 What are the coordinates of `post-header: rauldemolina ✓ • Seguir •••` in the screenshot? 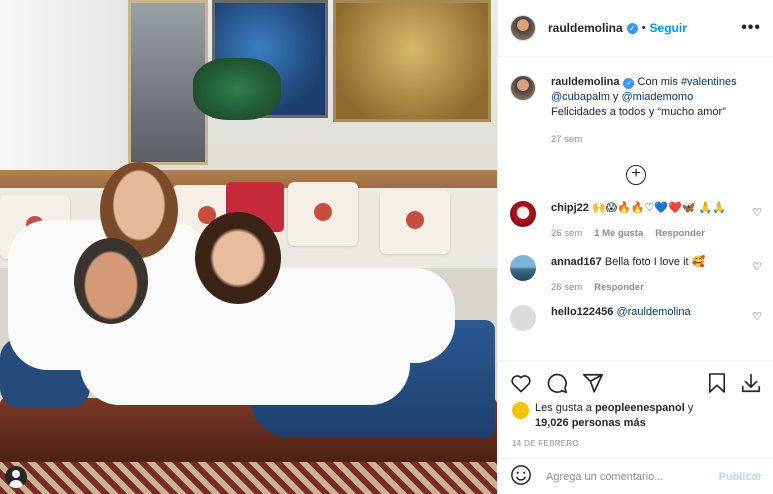 It's located at (635, 28).